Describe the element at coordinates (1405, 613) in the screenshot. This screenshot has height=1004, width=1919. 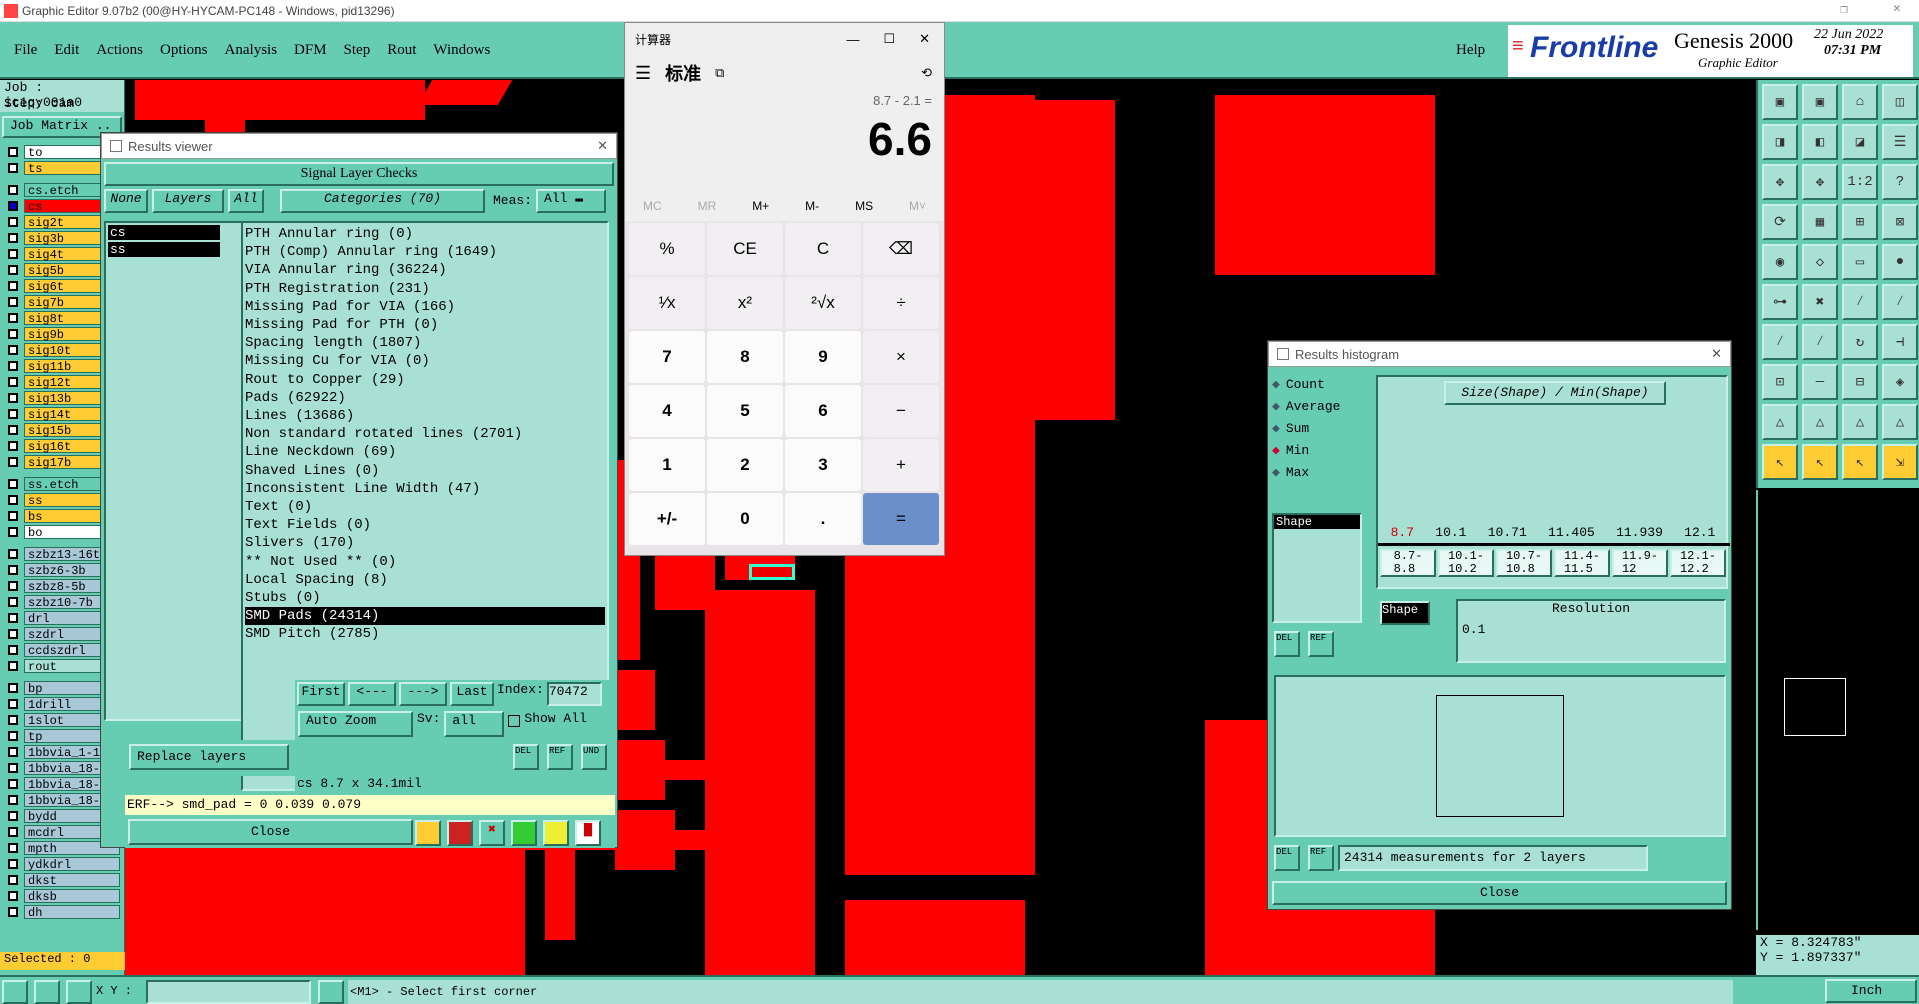
I see `histogram-shape-button: Shape` at that location.